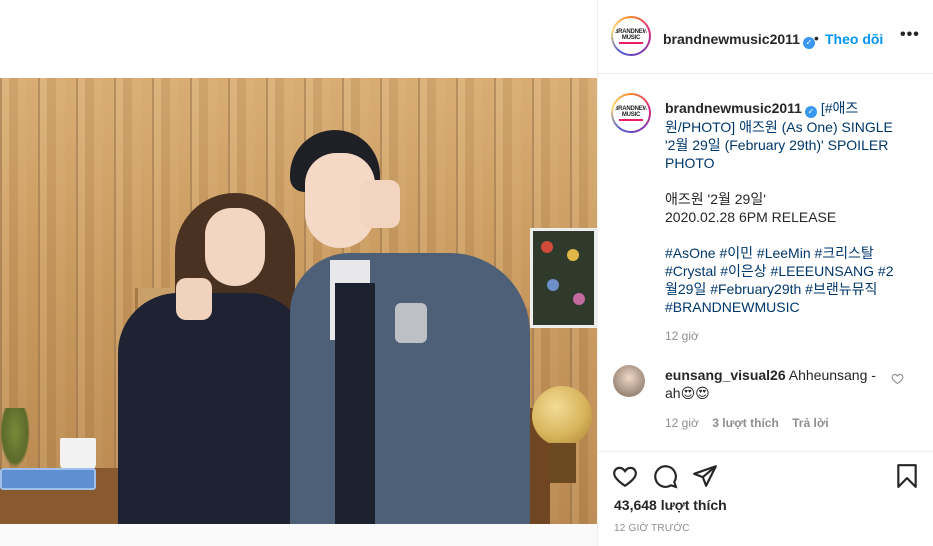  Describe the element at coordinates (625, 476) in the screenshot. I see `heart-icon` at that location.